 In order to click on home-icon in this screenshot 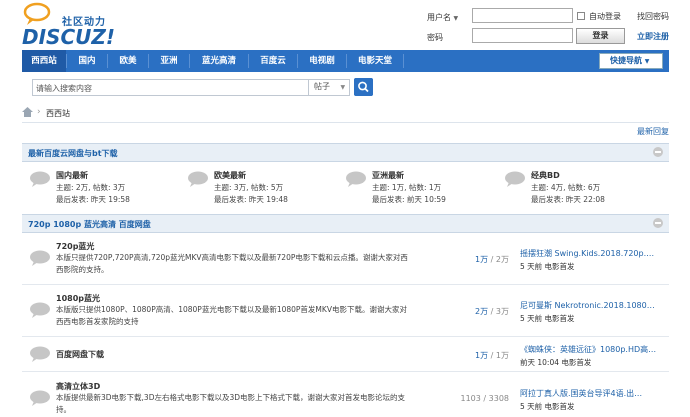, I will do `click(27, 112)`.